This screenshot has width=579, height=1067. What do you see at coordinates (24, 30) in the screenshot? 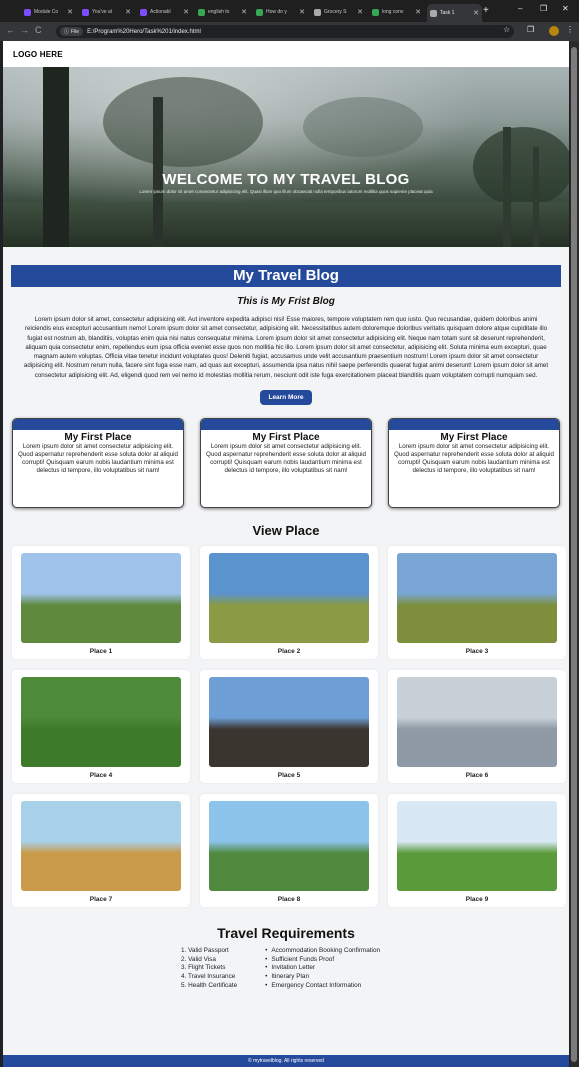
I see `forward-icon: →` at bounding box center [24, 30].